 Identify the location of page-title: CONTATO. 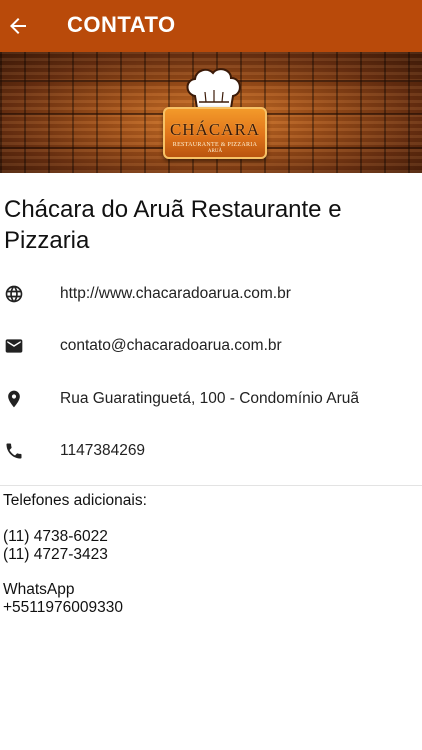
(121, 24).